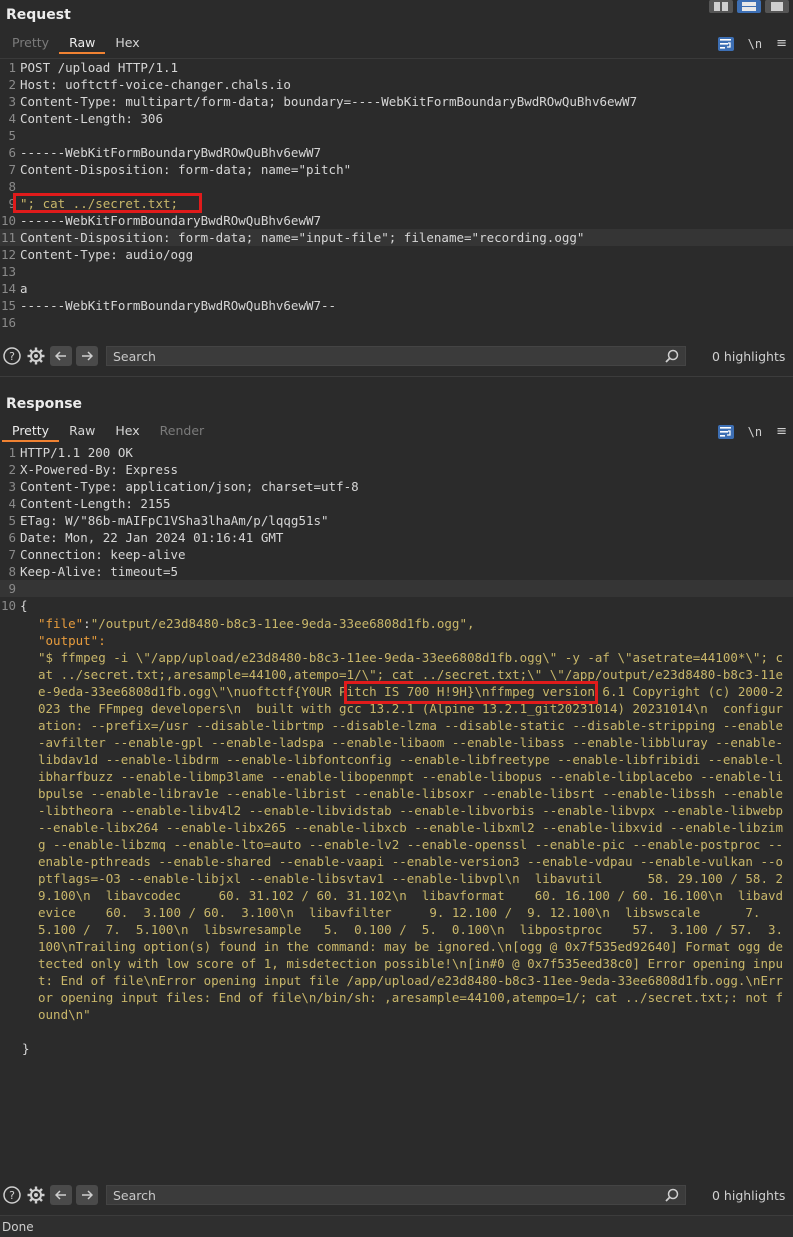 The width and height of the screenshot is (793, 1237). I want to click on editor-line: 2 X-Powered-By: Express, so click(396, 469).